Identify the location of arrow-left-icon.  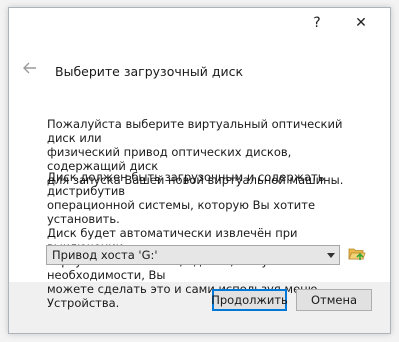
(29, 68).